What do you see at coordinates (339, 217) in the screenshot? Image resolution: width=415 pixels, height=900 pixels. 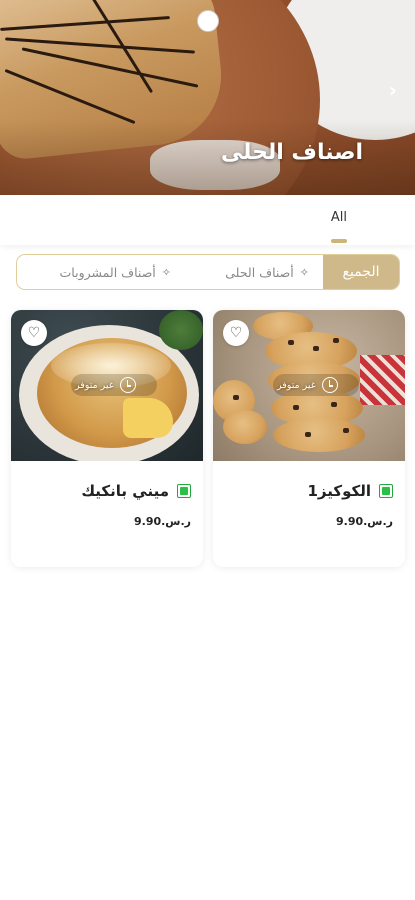 I see `tab-all: All` at bounding box center [339, 217].